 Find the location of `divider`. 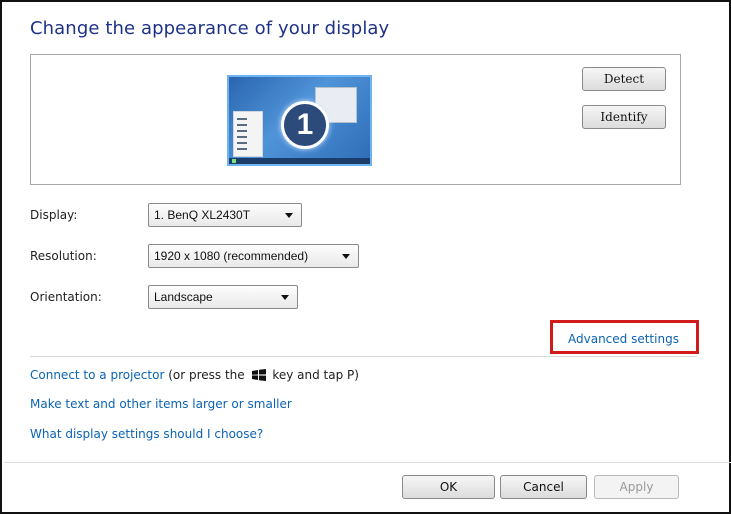

divider is located at coordinates (363, 356).